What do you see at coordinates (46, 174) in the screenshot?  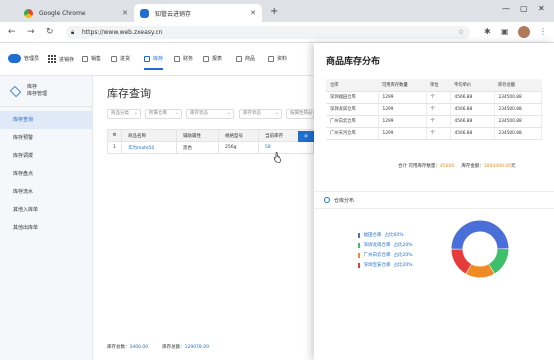 I see `sidebar-item-stock-count: 库存盘点` at bounding box center [46, 174].